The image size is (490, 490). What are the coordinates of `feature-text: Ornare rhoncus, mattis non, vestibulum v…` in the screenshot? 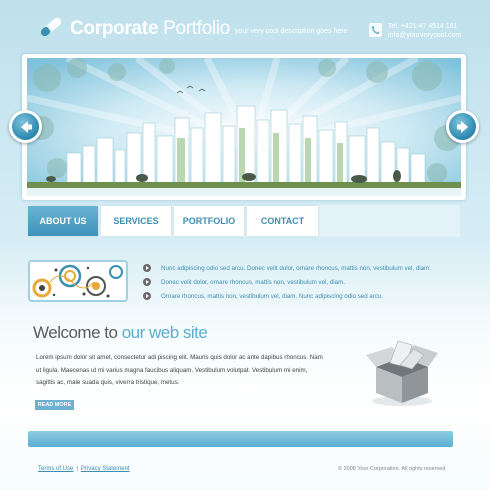 It's located at (272, 296).